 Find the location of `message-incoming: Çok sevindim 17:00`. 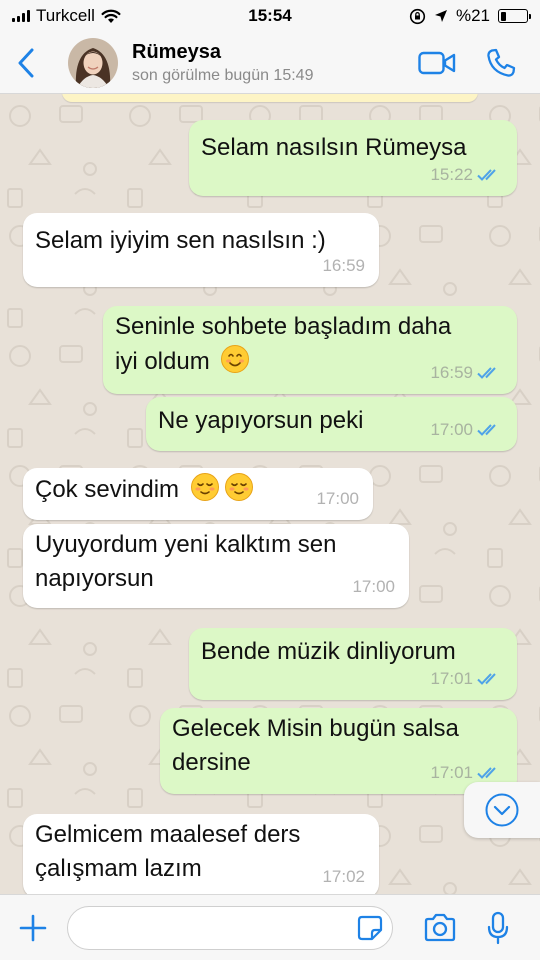

message-incoming: Çok sevindim 17:00 is located at coordinates (198, 494).